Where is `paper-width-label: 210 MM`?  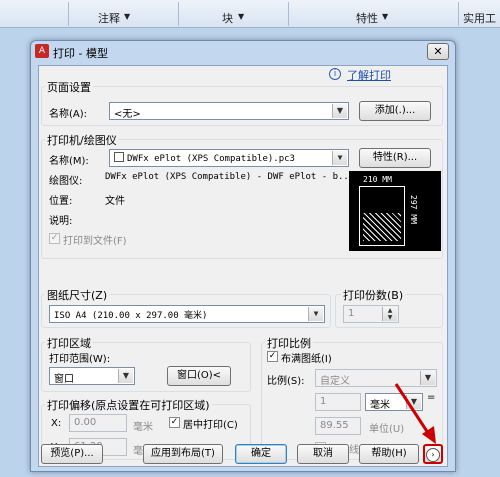 paper-width-label: 210 MM is located at coordinates (377, 179).